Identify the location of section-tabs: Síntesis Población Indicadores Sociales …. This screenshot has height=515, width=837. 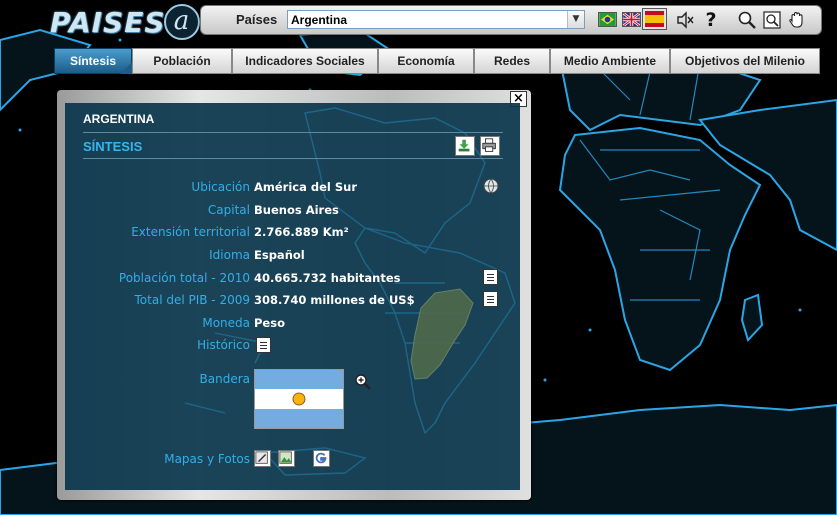
(437, 61).